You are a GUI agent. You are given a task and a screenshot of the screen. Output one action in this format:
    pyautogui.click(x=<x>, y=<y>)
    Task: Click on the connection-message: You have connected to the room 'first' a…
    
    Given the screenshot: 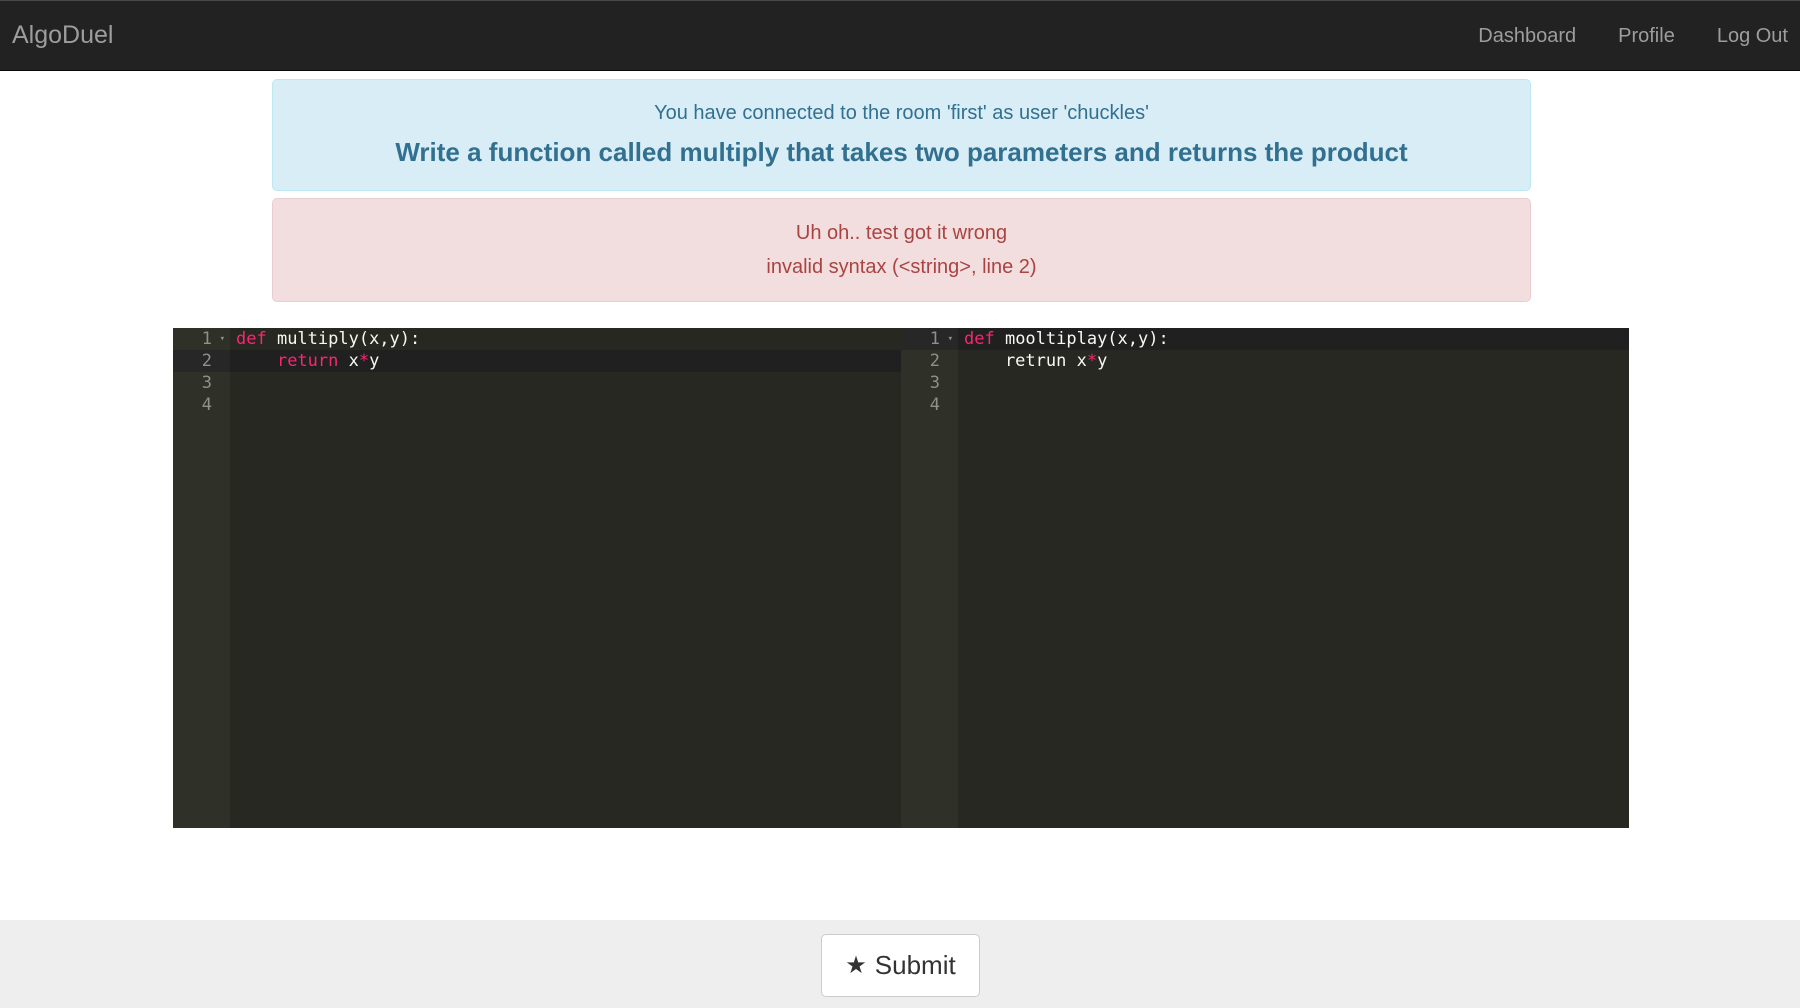 What is the action you would take?
    pyautogui.click(x=901, y=113)
    